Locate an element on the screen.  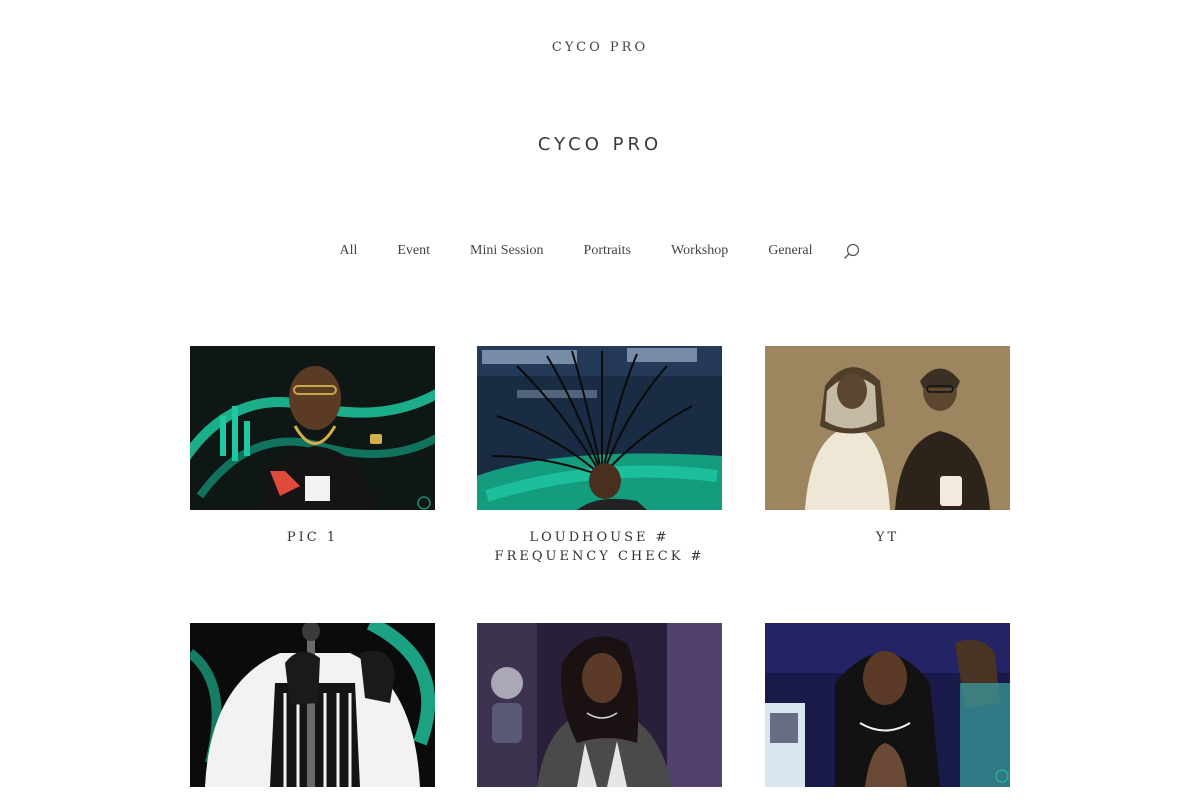
gallery-card: YT is located at coordinates (887, 446).